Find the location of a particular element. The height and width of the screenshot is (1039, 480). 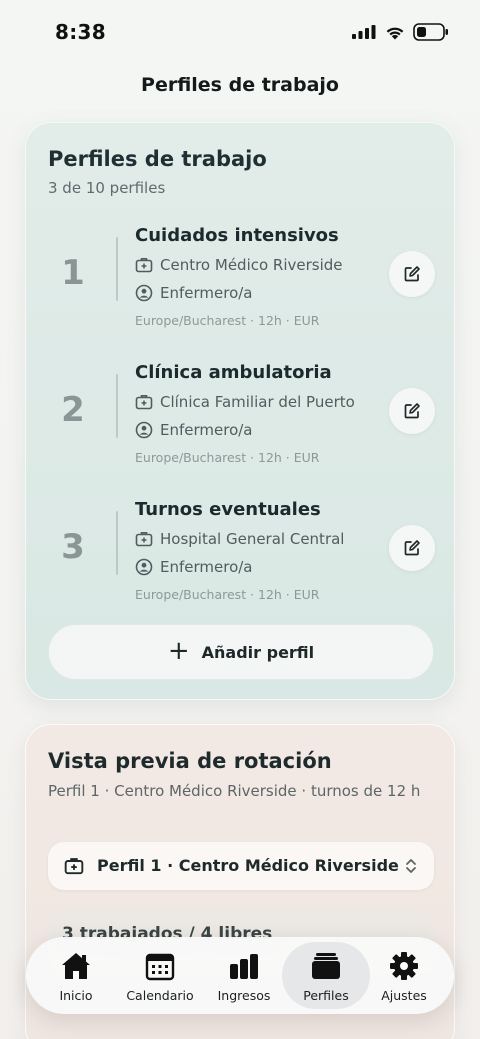

facility-line: Centro Médico Riverside is located at coordinates (239, 265).